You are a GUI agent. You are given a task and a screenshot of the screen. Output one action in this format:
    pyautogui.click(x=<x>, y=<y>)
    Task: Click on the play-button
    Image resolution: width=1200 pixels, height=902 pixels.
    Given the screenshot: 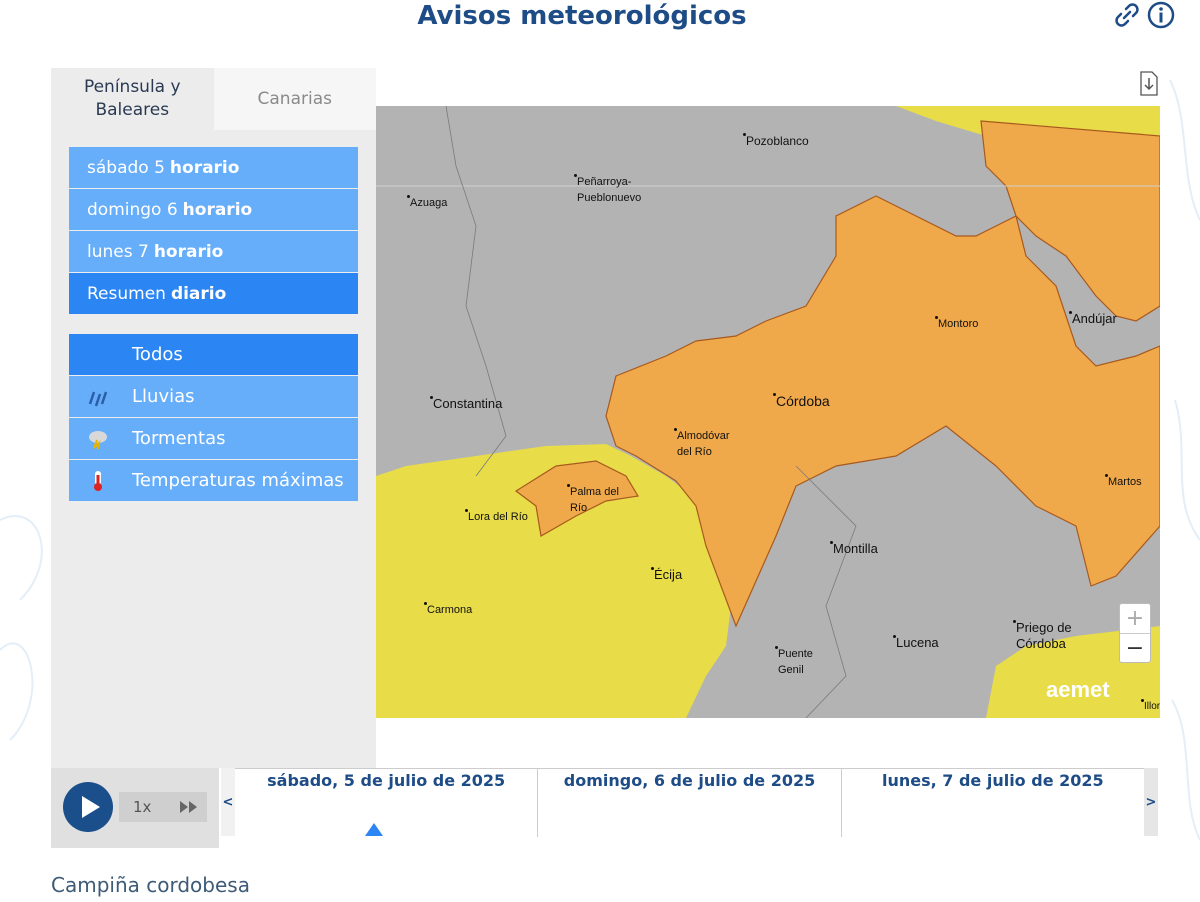 What is the action you would take?
    pyautogui.click(x=88, y=807)
    